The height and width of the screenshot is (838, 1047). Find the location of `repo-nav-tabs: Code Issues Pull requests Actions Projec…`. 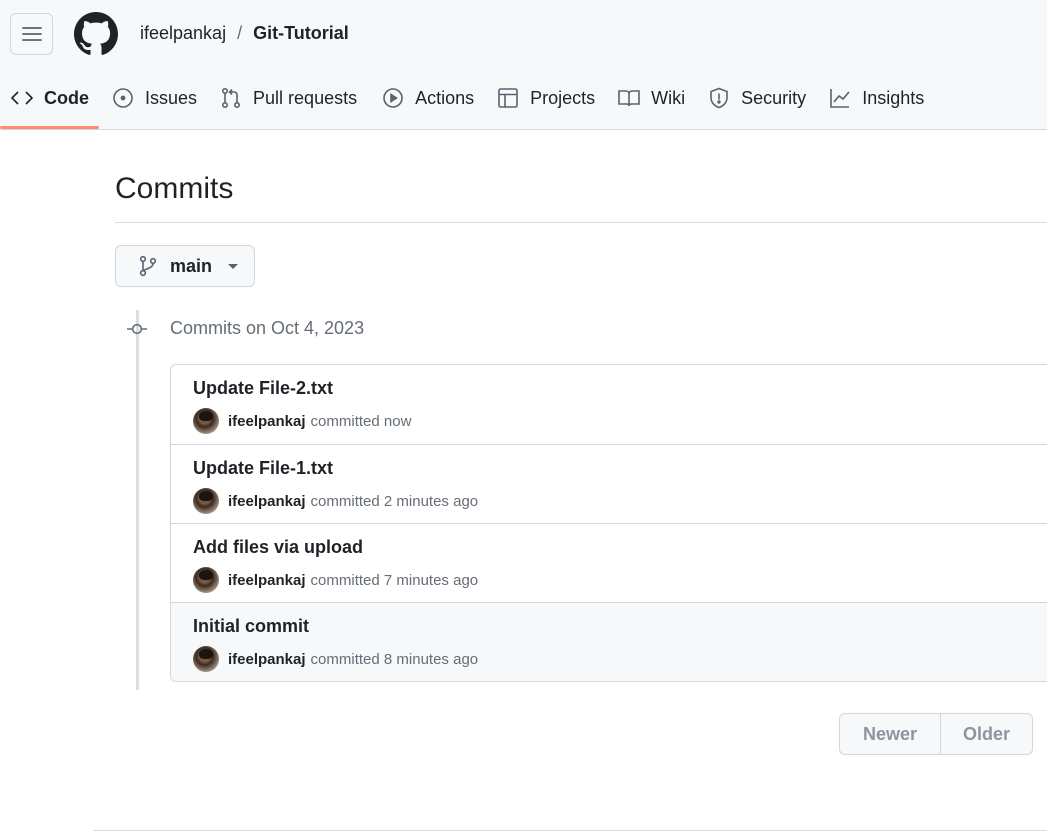

repo-nav-tabs: Code Issues Pull requests Actions Projec… is located at coordinates (467, 101).